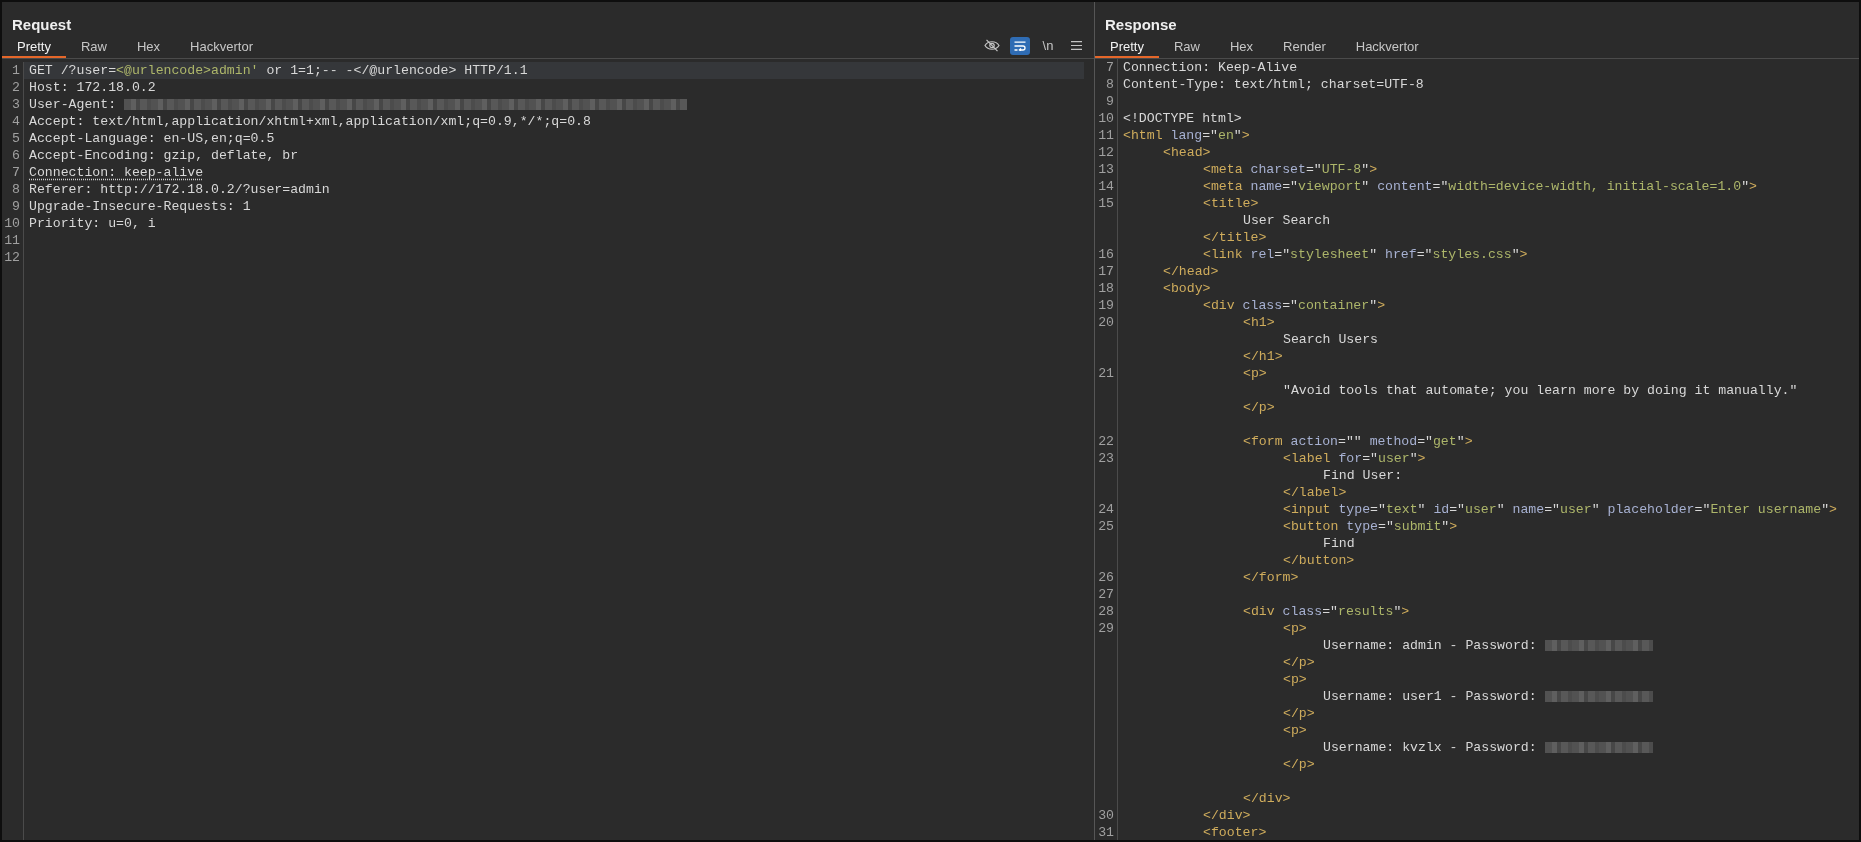 The width and height of the screenshot is (1861, 842). I want to click on line-number: 20, so click(1106, 322).